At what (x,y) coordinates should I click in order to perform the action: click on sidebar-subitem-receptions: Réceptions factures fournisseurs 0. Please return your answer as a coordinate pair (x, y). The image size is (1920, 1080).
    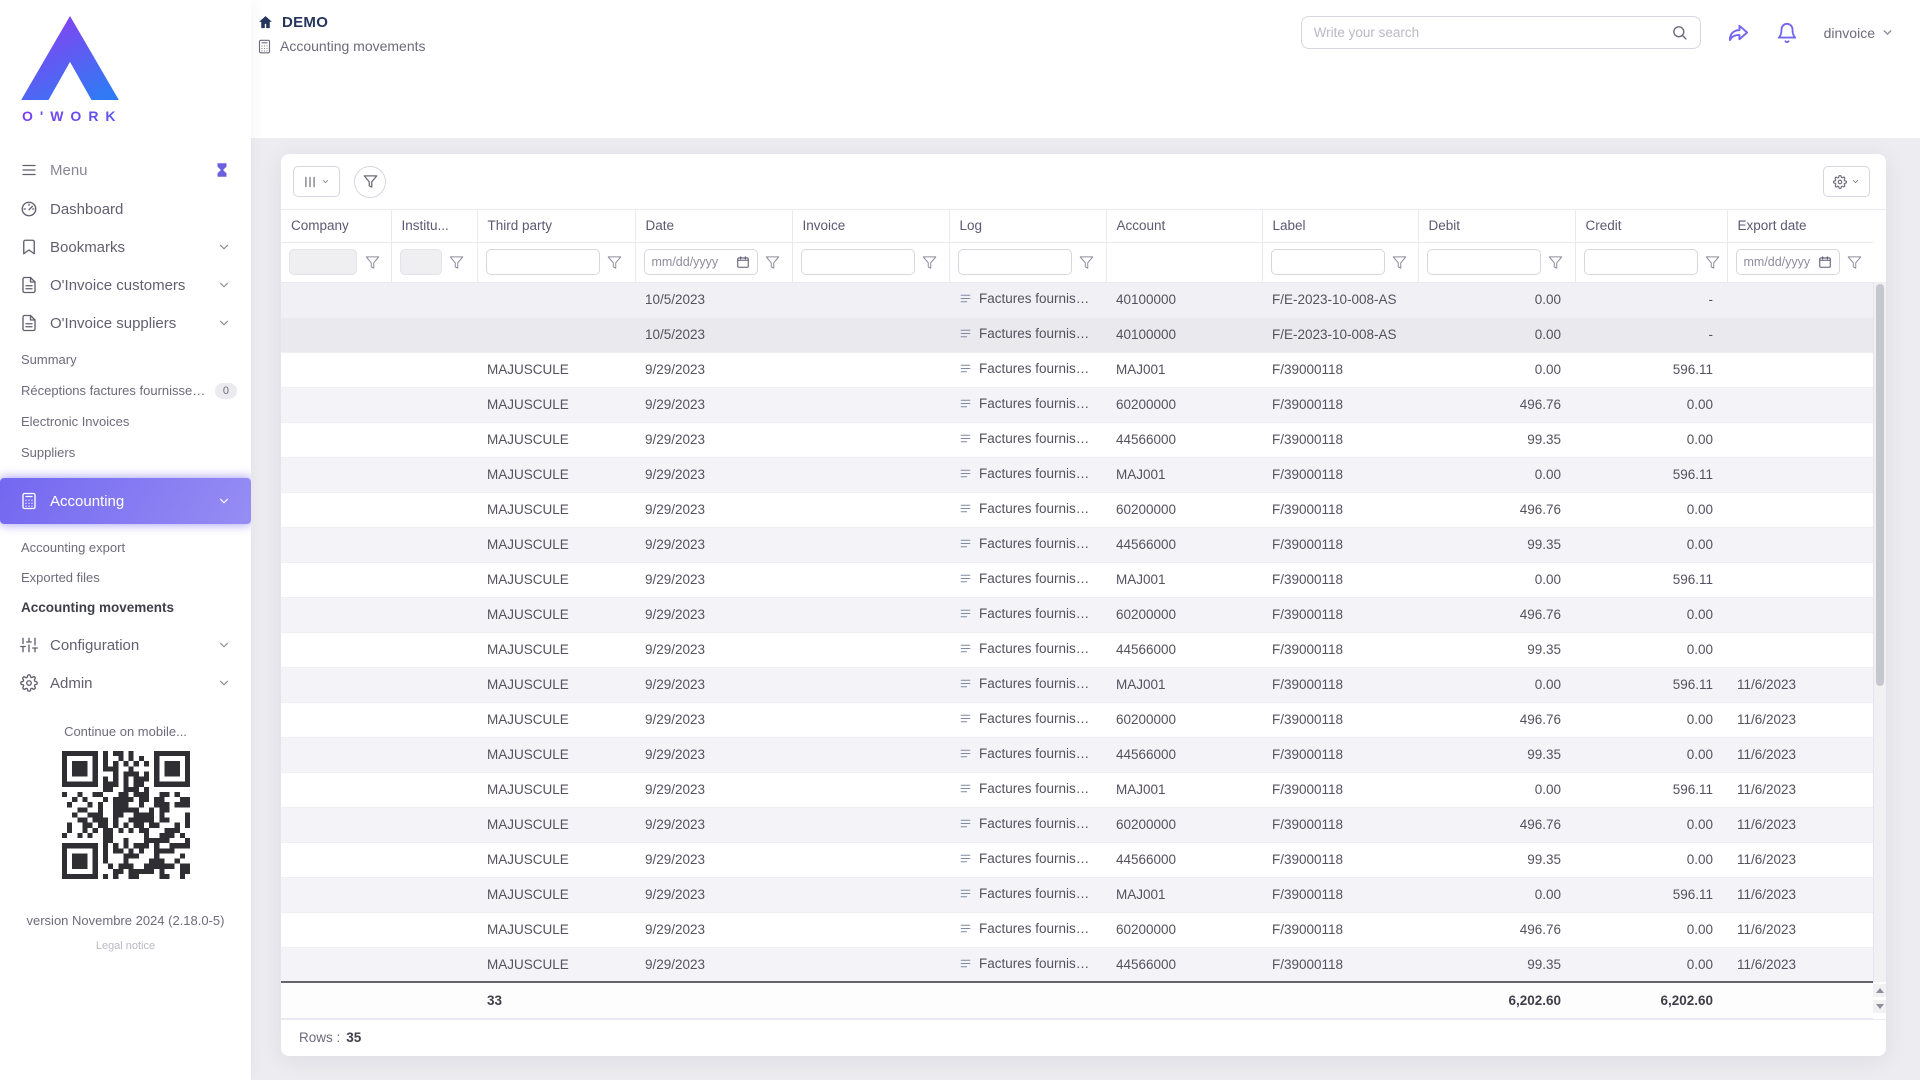
    Looking at the image, I should click on (125, 390).